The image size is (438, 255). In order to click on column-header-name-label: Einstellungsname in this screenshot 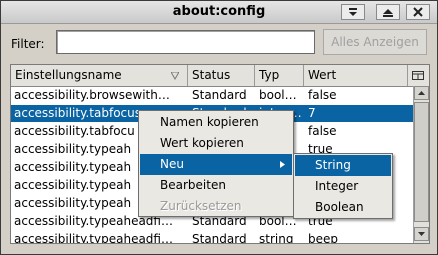, I will do `click(68, 75)`.